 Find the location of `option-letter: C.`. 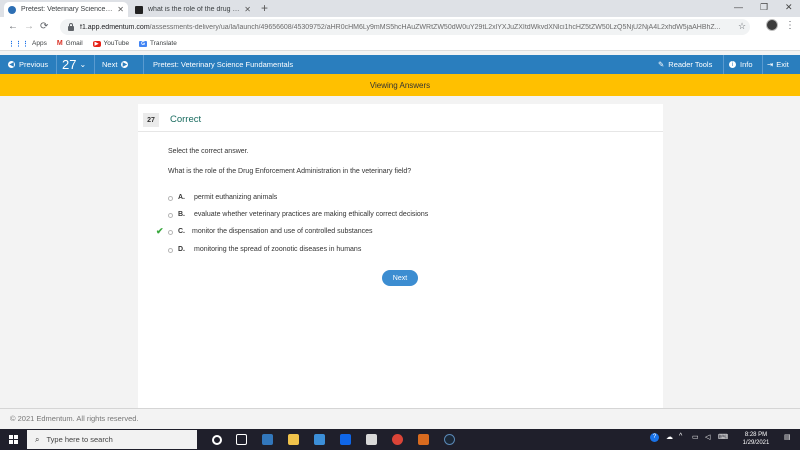

option-letter: C. is located at coordinates (181, 231).